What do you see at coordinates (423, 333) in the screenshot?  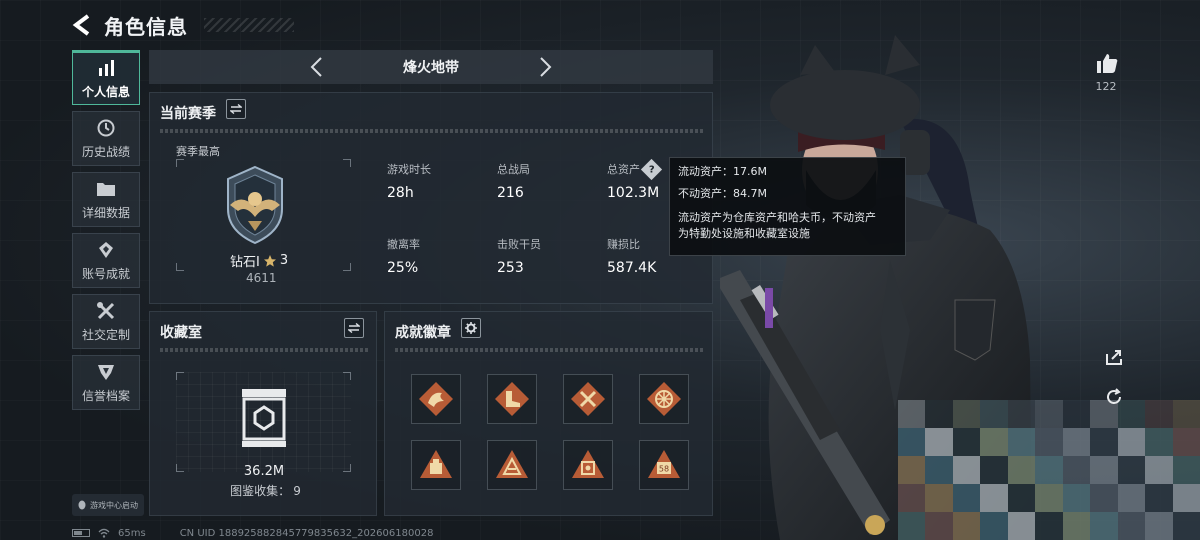 I see `achievements-title: 成就徽章` at bounding box center [423, 333].